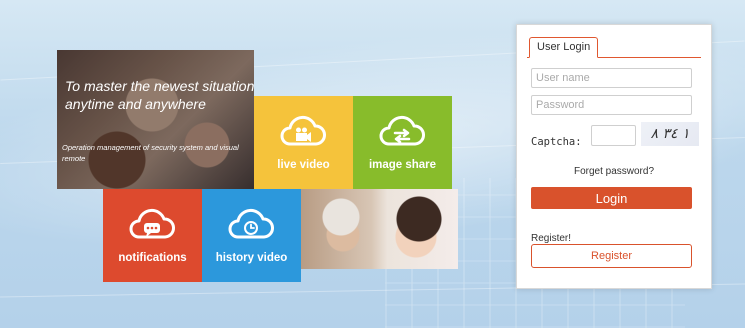 The height and width of the screenshot is (328, 745). What do you see at coordinates (556, 142) in the screenshot?
I see `captcha-label: Captcha:` at bounding box center [556, 142].